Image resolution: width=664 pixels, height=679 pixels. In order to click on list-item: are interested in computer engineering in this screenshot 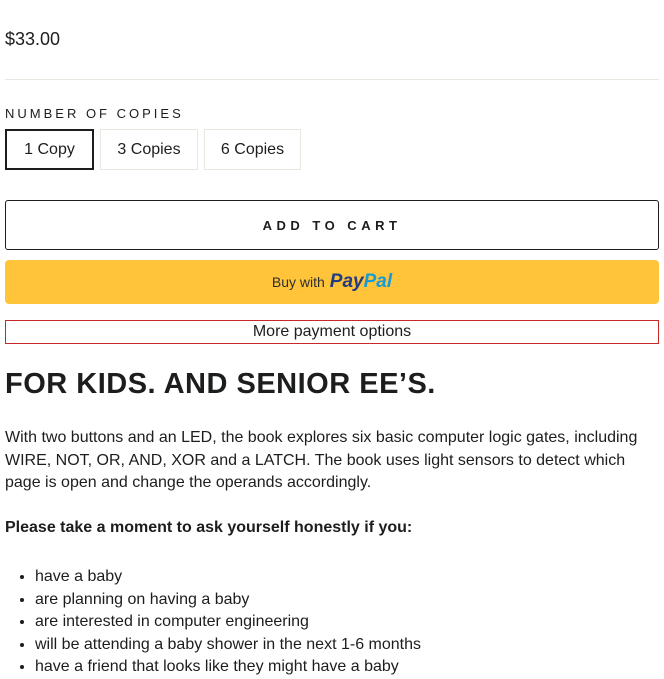, I will do `click(228, 622)`.